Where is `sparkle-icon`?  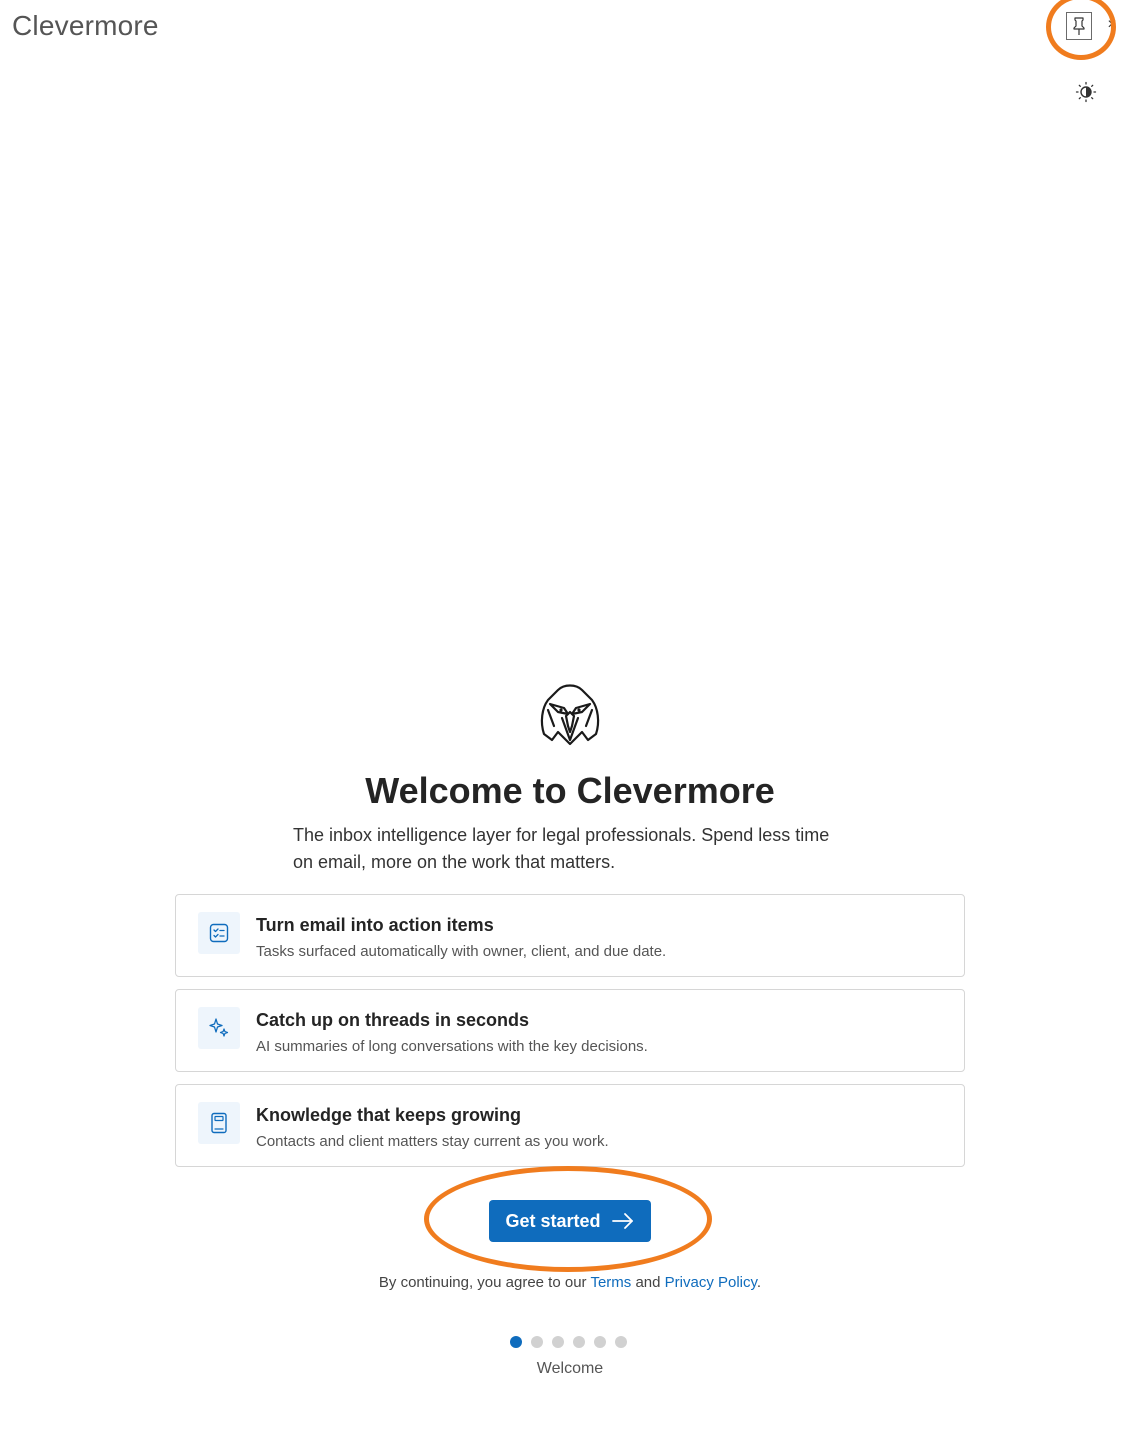 sparkle-icon is located at coordinates (219, 1028).